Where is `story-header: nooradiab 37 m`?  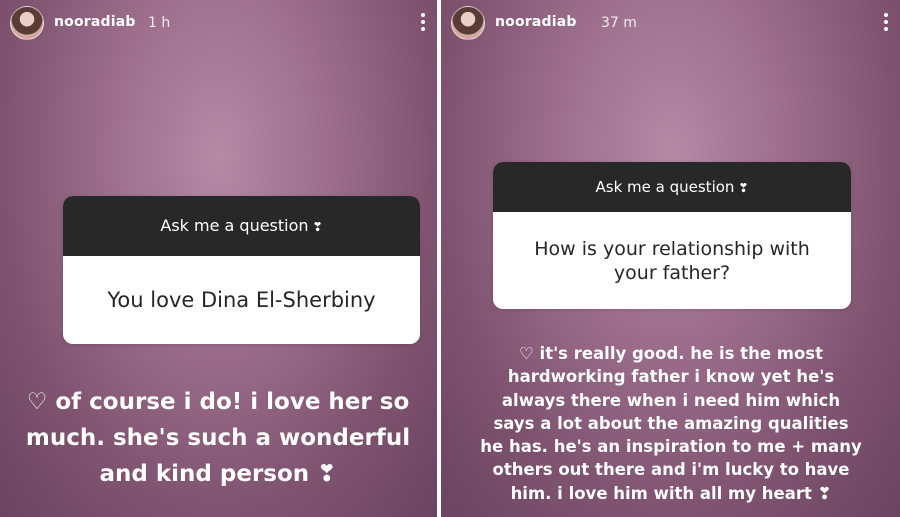 story-header: nooradiab 37 m is located at coordinates (670, 23).